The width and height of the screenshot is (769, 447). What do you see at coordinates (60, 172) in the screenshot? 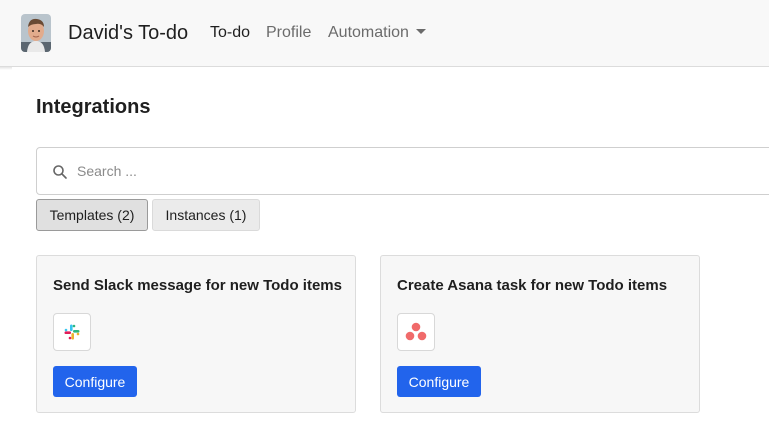
I see `search-icon` at bounding box center [60, 172].